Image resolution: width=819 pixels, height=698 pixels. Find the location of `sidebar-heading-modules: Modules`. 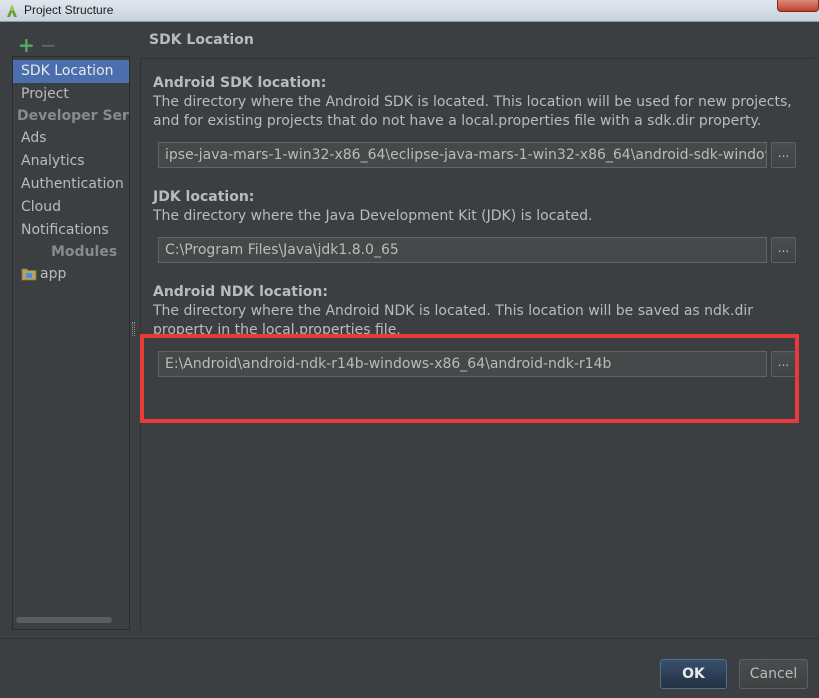

sidebar-heading-modules: Modules is located at coordinates (84, 252).